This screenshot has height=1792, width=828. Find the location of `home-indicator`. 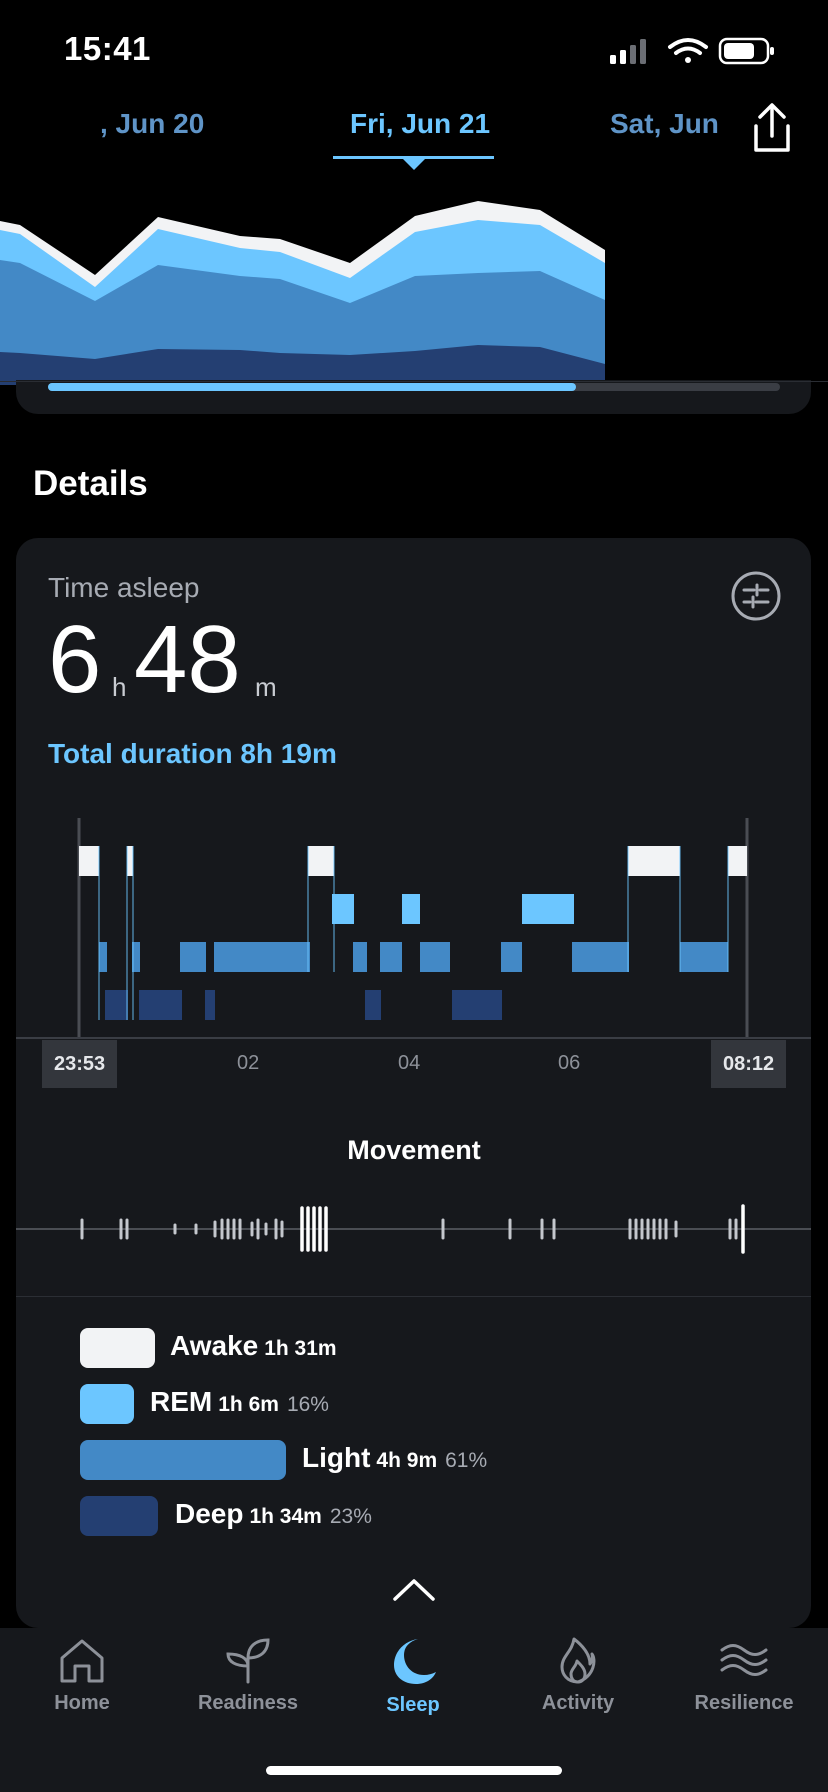

home-indicator is located at coordinates (414, 1770).